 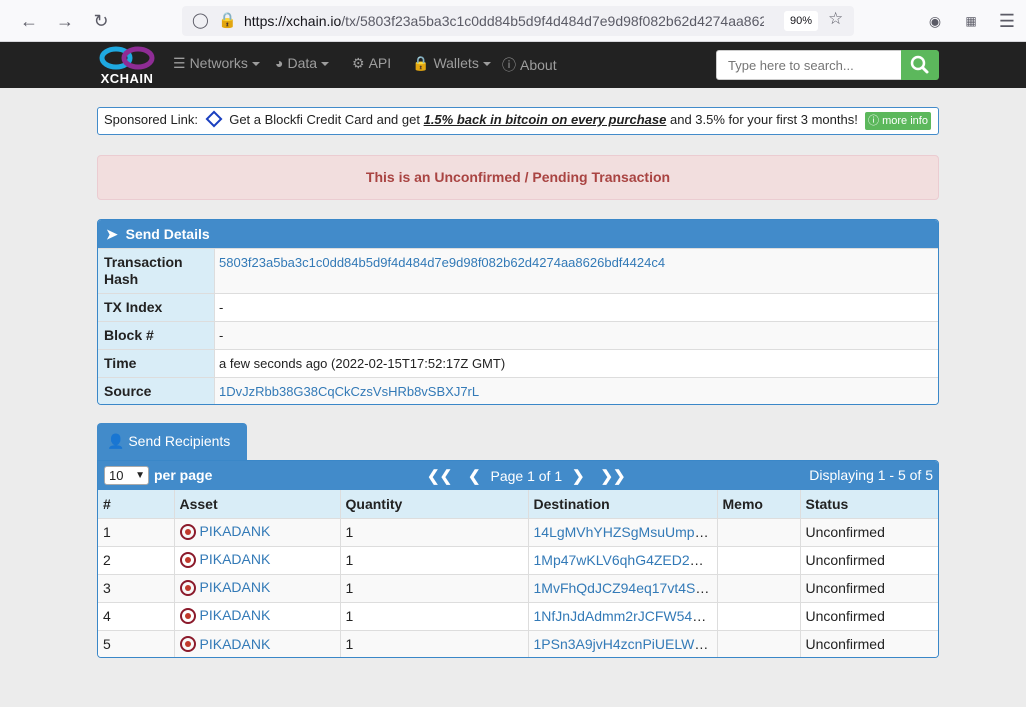 What do you see at coordinates (935, 21) in the screenshot?
I see `pocket-icon: ◉` at bounding box center [935, 21].